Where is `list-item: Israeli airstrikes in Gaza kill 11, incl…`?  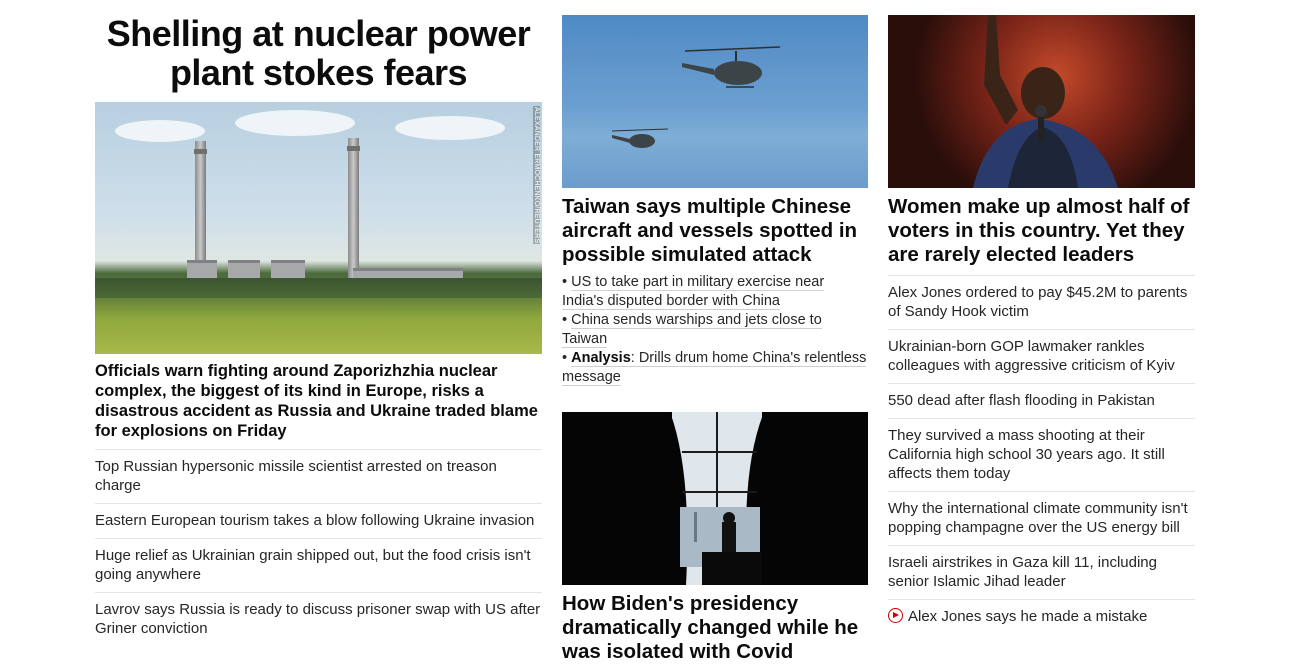
list-item: Israeli airstrikes in Gaza kill 11, incl… is located at coordinates (1041, 573).